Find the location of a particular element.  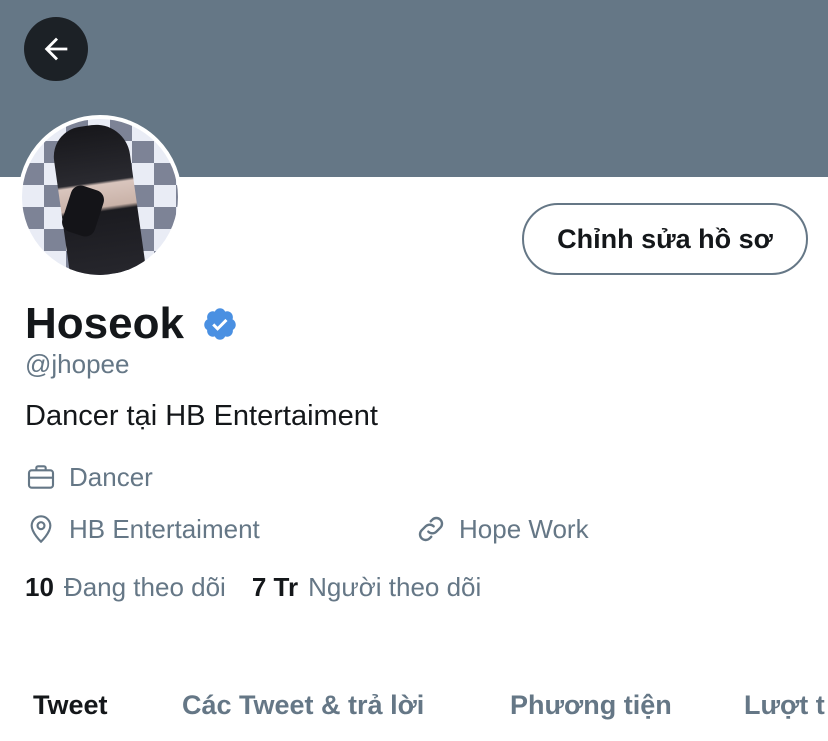

tab-media: Phương tiện is located at coordinates (591, 705).